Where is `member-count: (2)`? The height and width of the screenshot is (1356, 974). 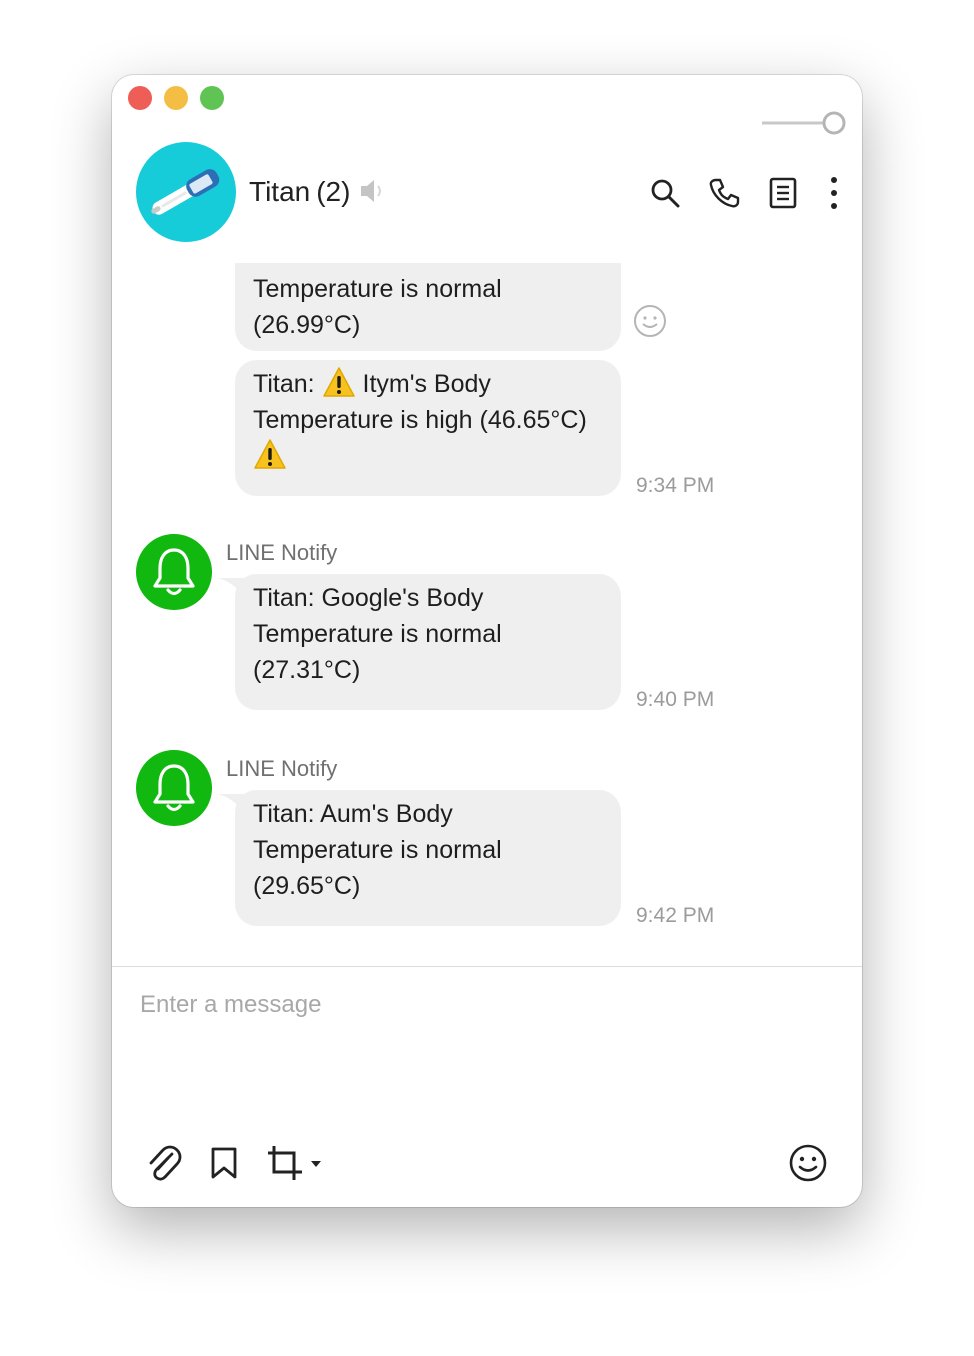 member-count: (2) is located at coordinates (333, 191).